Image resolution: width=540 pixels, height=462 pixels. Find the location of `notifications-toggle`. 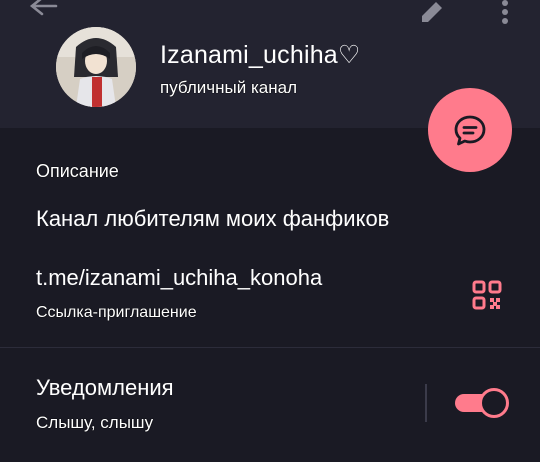

notifications-toggle is located at coordinates (482, 403).